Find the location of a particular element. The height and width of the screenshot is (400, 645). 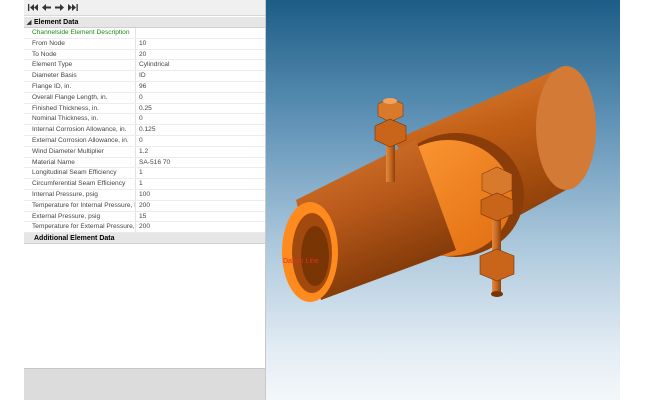

datum-line-label: Datum Line is located at coordinates (301, 261).